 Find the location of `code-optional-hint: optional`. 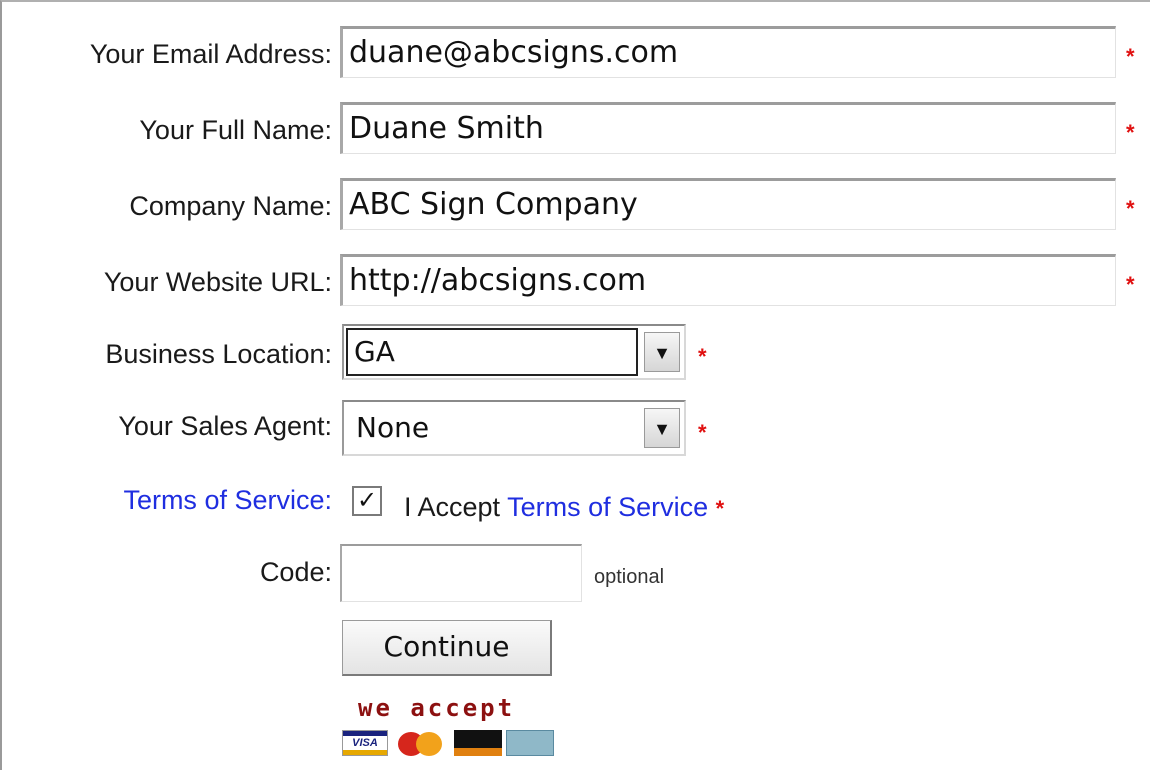

code-optional-hint: optional is located at coordinates (629, 577).